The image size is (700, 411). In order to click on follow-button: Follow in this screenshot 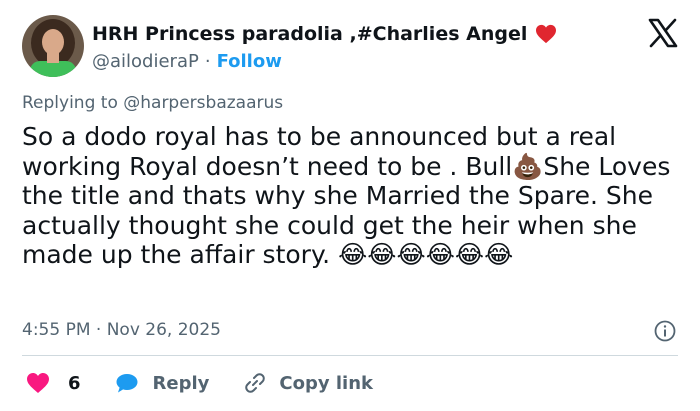, I will do `click(249, 61)`.